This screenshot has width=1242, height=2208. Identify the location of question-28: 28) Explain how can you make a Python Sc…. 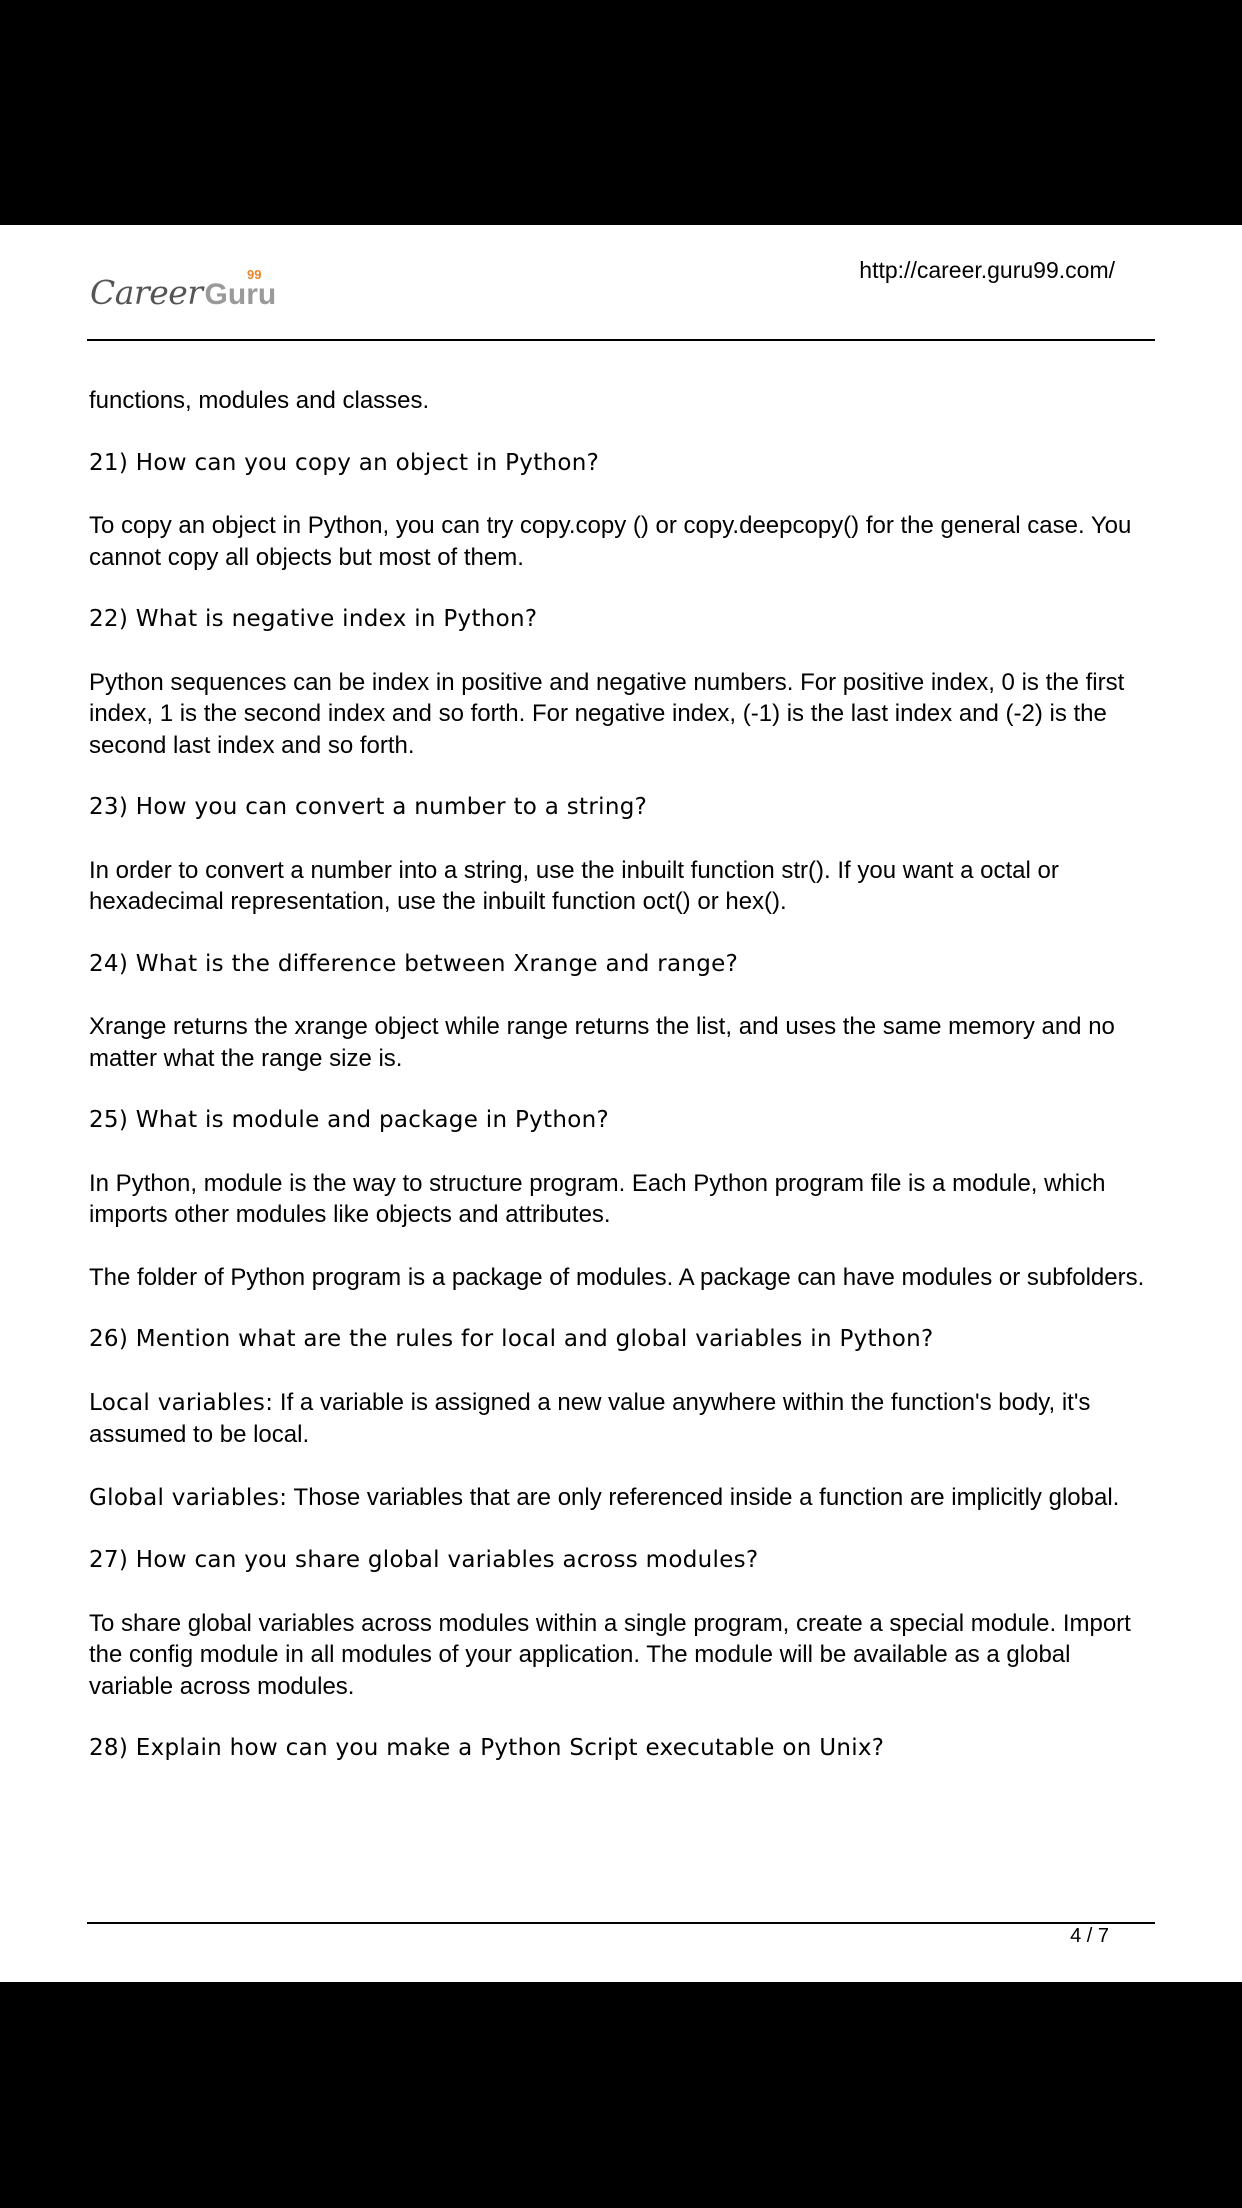
(487, 1748).